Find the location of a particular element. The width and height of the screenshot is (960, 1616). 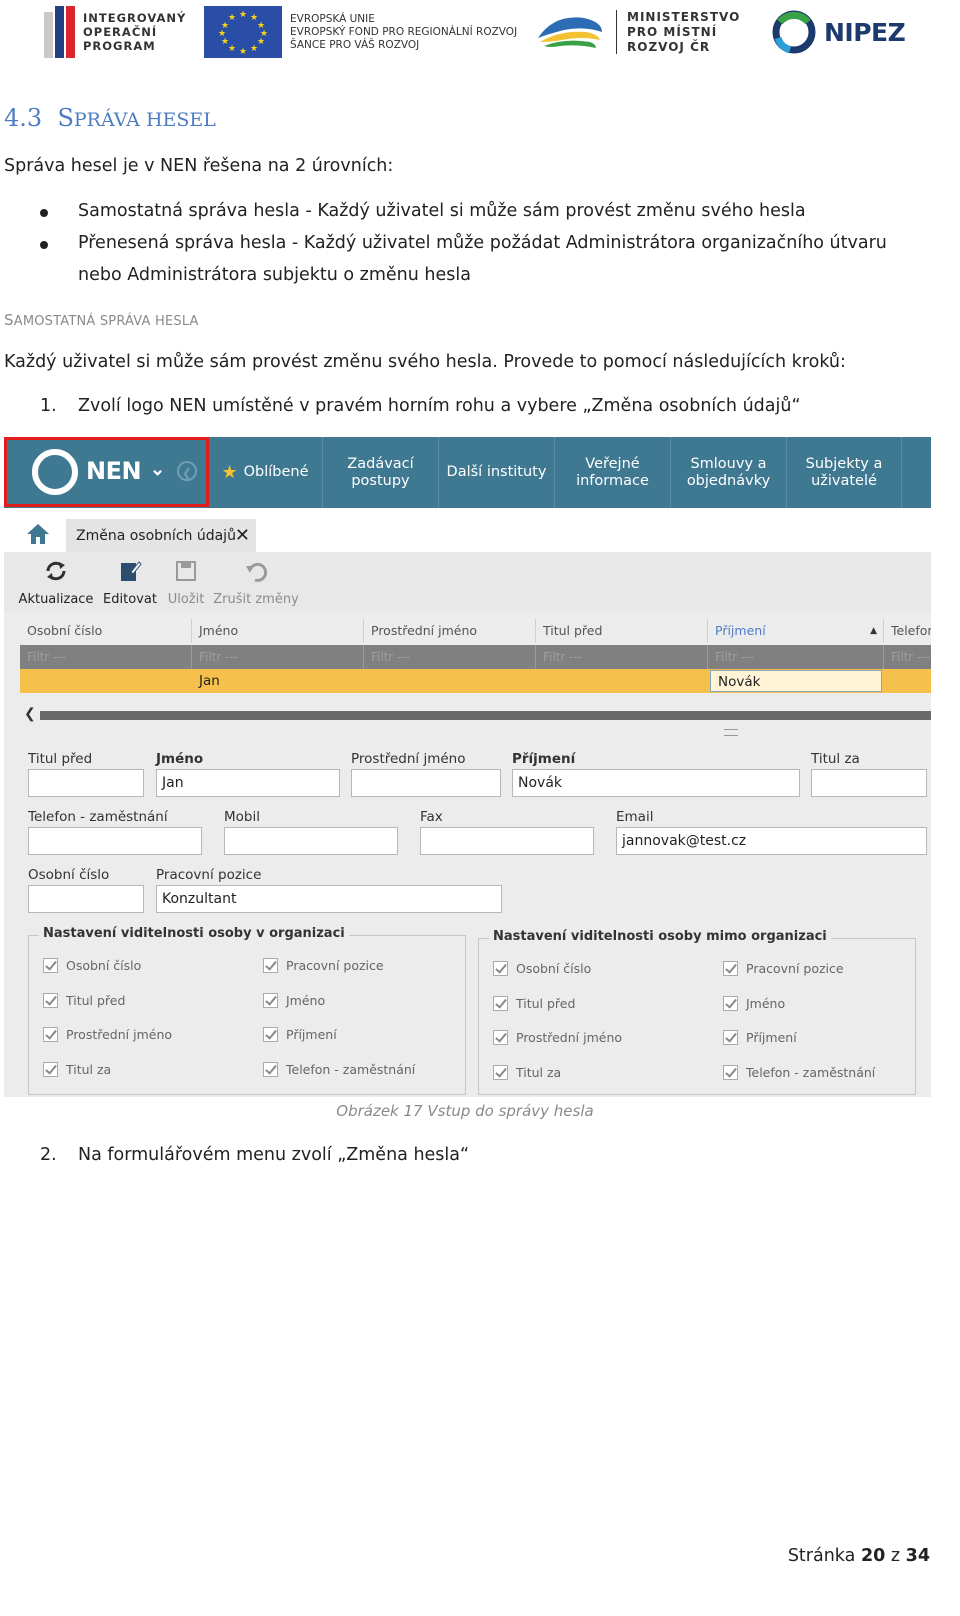

column-header: Prostřední jméno is located at coordinates (450, 631).